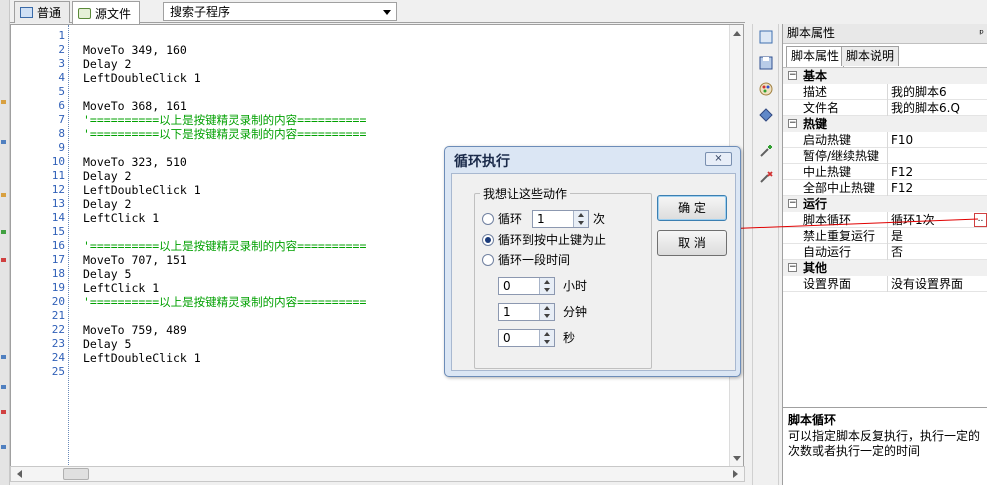 The width and height of the screenshot is (987, 485). Describe the element at coordinates (58, 231) in the screenshot. I see `line-number: 15` at that location.